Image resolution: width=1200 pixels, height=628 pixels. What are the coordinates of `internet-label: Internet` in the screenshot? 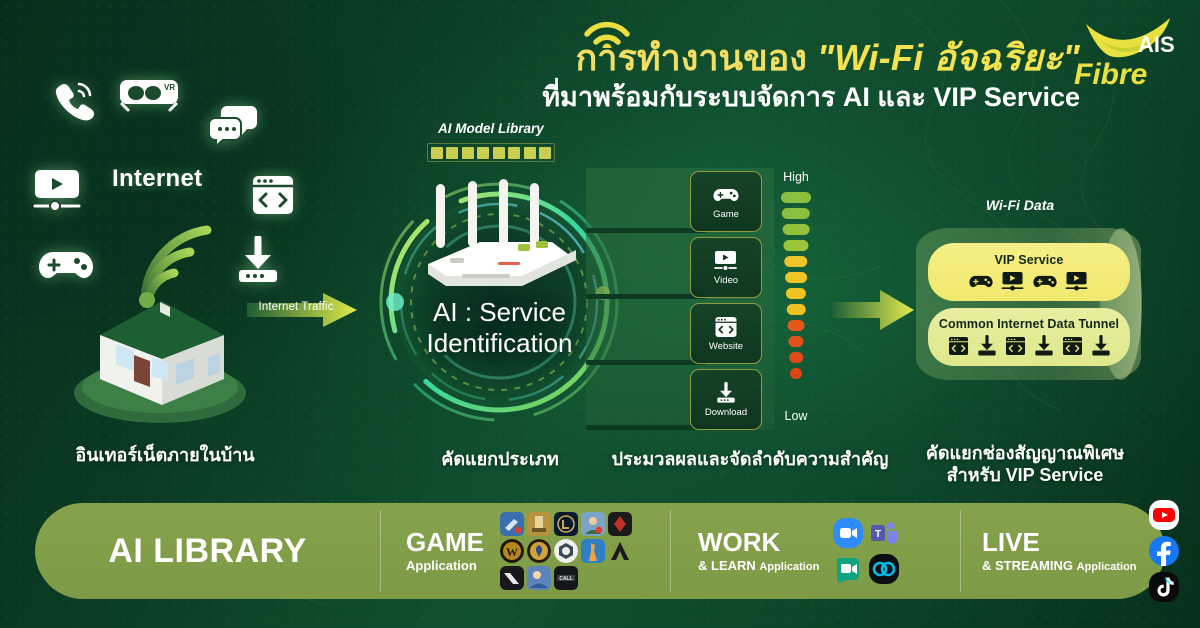 It's located at (157, 178).